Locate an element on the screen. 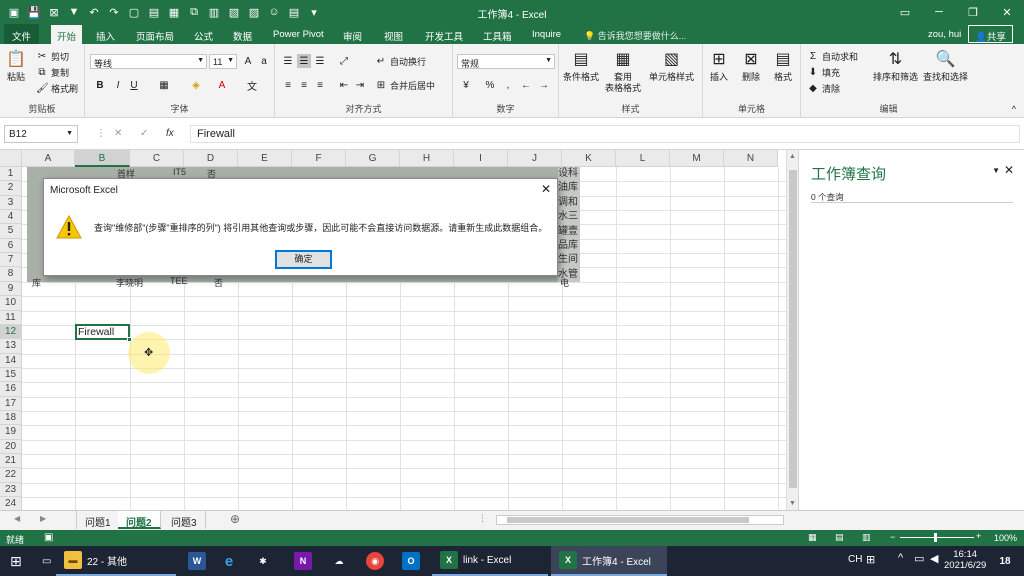 The height and width of the screenshot is (576, 1024). row-header-15: 15 is located at coordinates (11, 375).